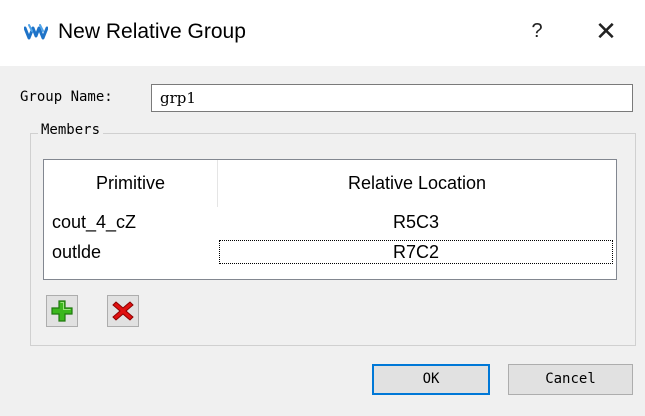  What do you see at coordinates (132, 222) in the screenshot?
I see `primitive-cell: cout_4_cZ` at bounding box center [132, 222].